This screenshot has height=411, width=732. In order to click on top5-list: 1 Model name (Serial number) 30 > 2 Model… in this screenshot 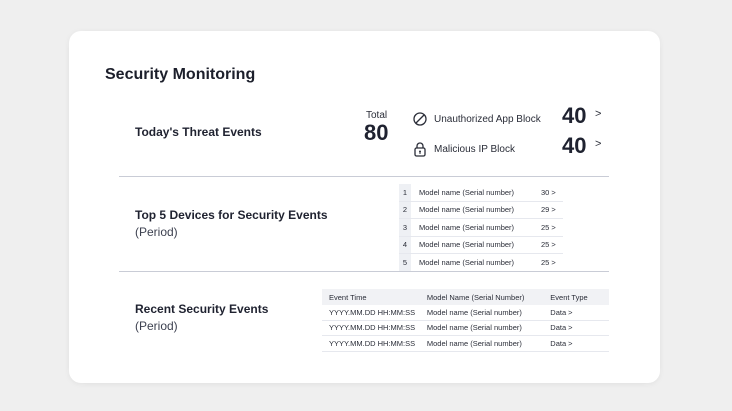, I will do `click(481, 228)`.